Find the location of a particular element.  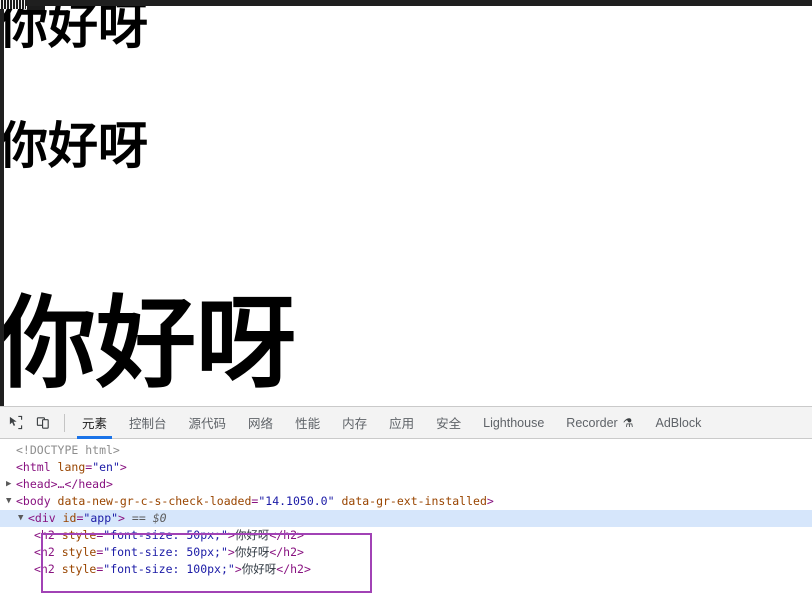

div-id-attr-value: "app" is located at coordinates (101, 518).